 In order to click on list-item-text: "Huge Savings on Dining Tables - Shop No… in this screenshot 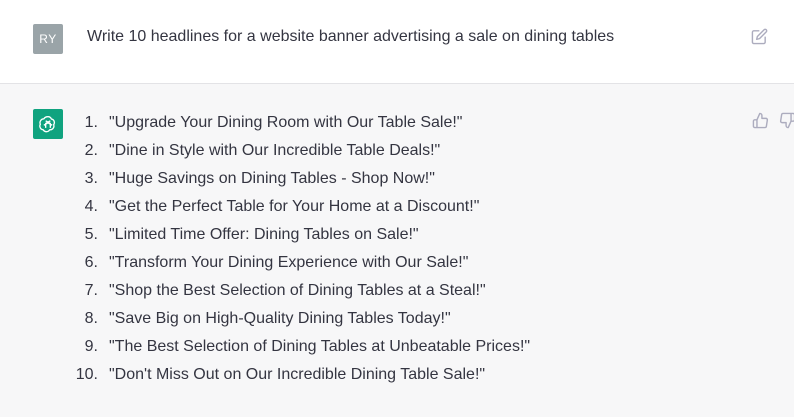, I will do `click(272, 178)`.